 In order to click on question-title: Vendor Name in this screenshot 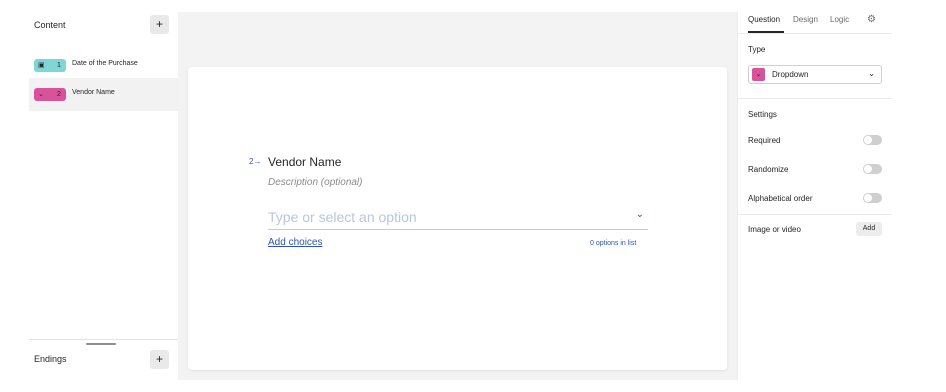, I will do `click(304, 162)`.